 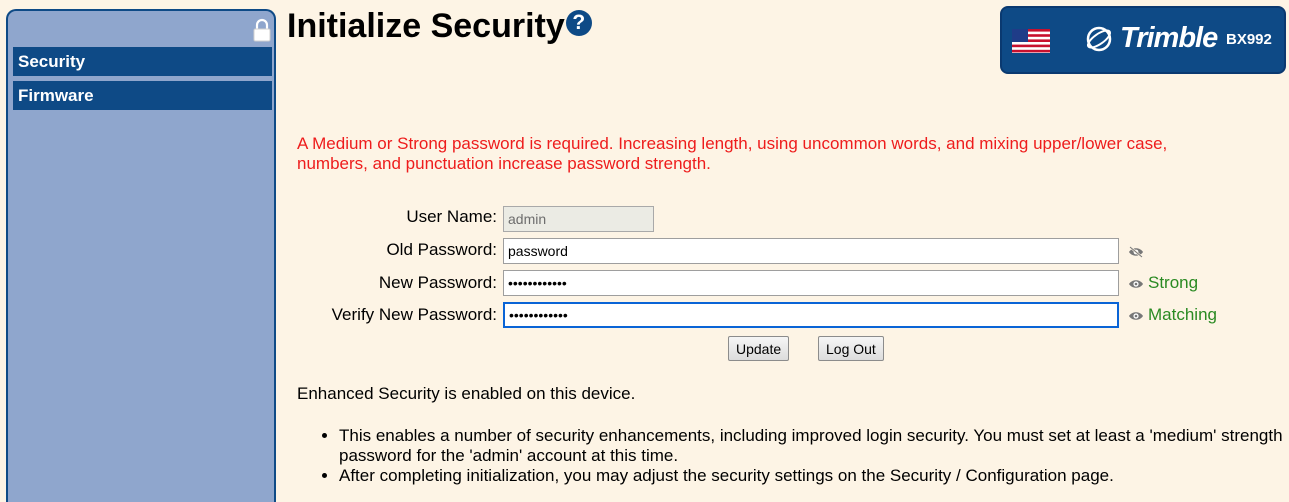 What do you see at coordinates (1173, 282) in the screenshot?
I see `password-strength: Strong` at bounding box center [1173, 282].